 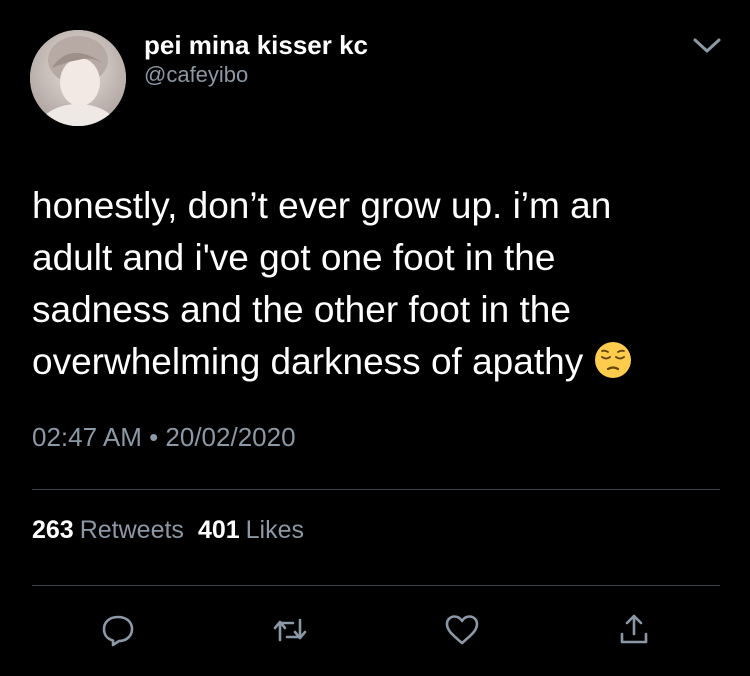 I want to click on tweet-stats: 263 Retweets 401 Likes, so click(x=175, y=530).